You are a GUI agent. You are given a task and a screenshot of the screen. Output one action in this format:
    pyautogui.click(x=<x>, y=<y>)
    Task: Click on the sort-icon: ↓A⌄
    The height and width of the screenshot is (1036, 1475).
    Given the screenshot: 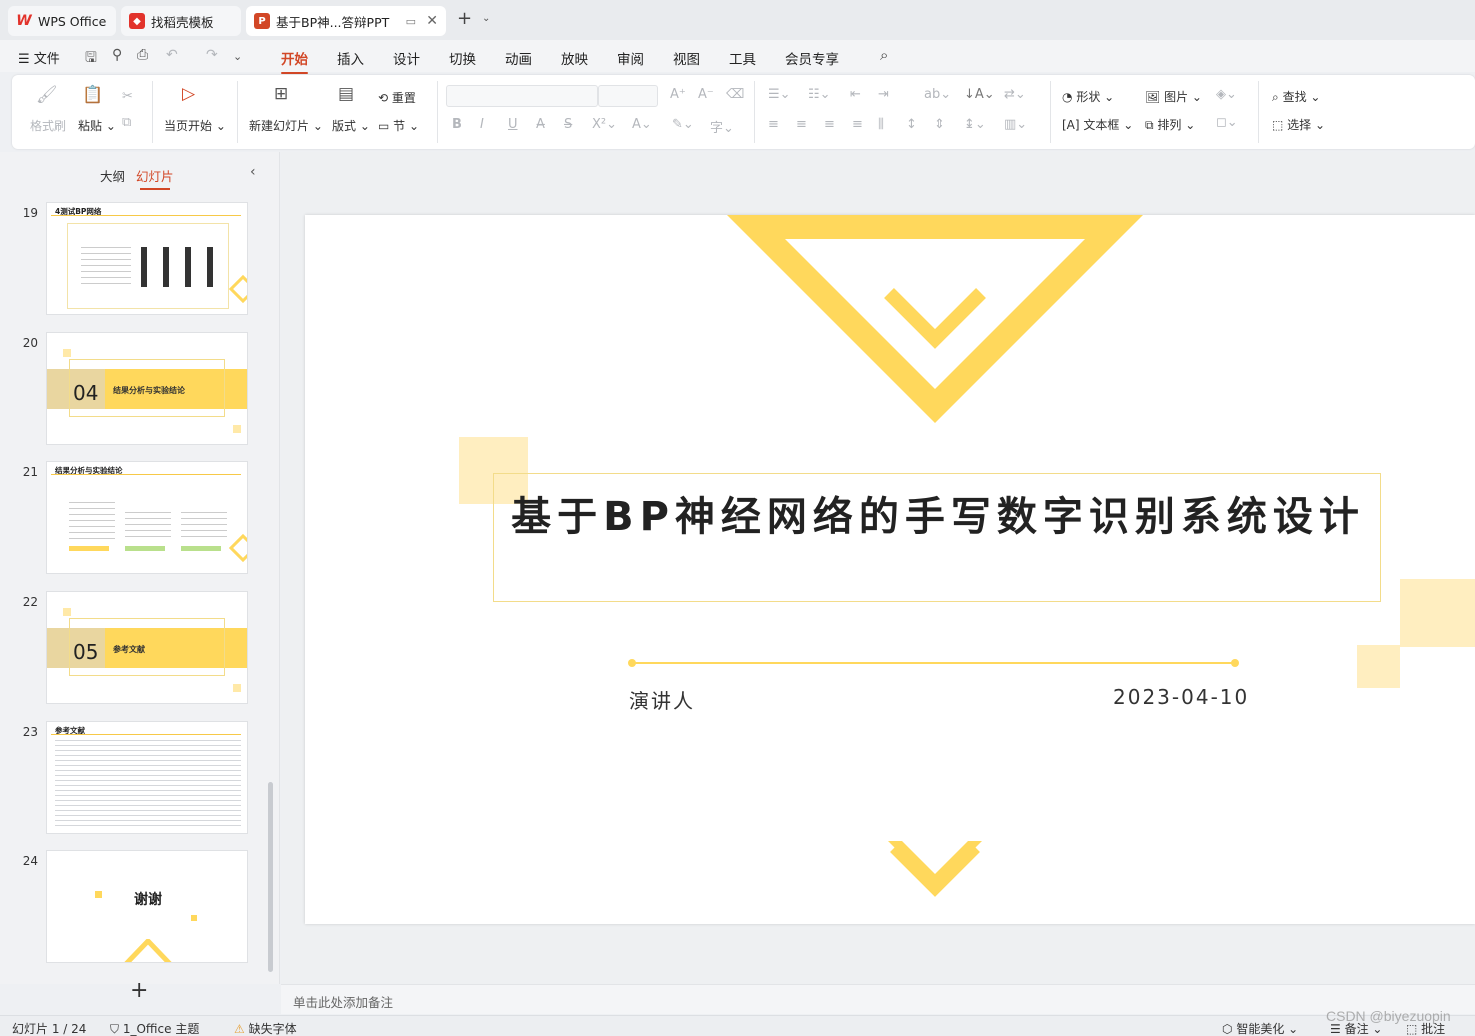 What is the action you would take?
    pyautogui.click(x=979, y=94)
    